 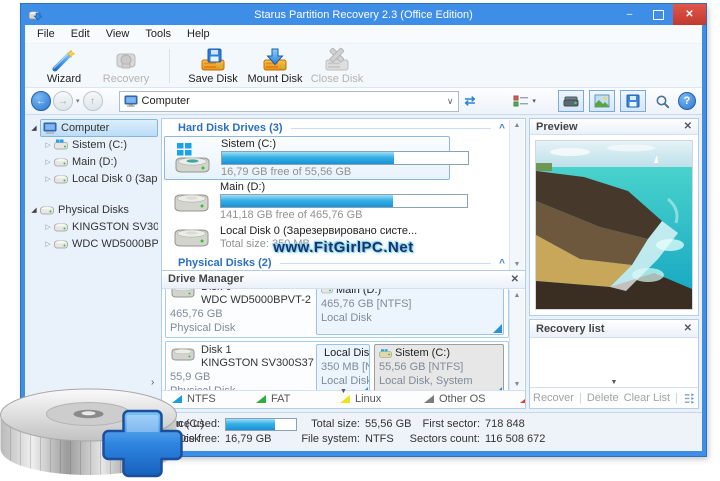 I want to click on address-bar: Computer ∨, so click(x=288, y=101).